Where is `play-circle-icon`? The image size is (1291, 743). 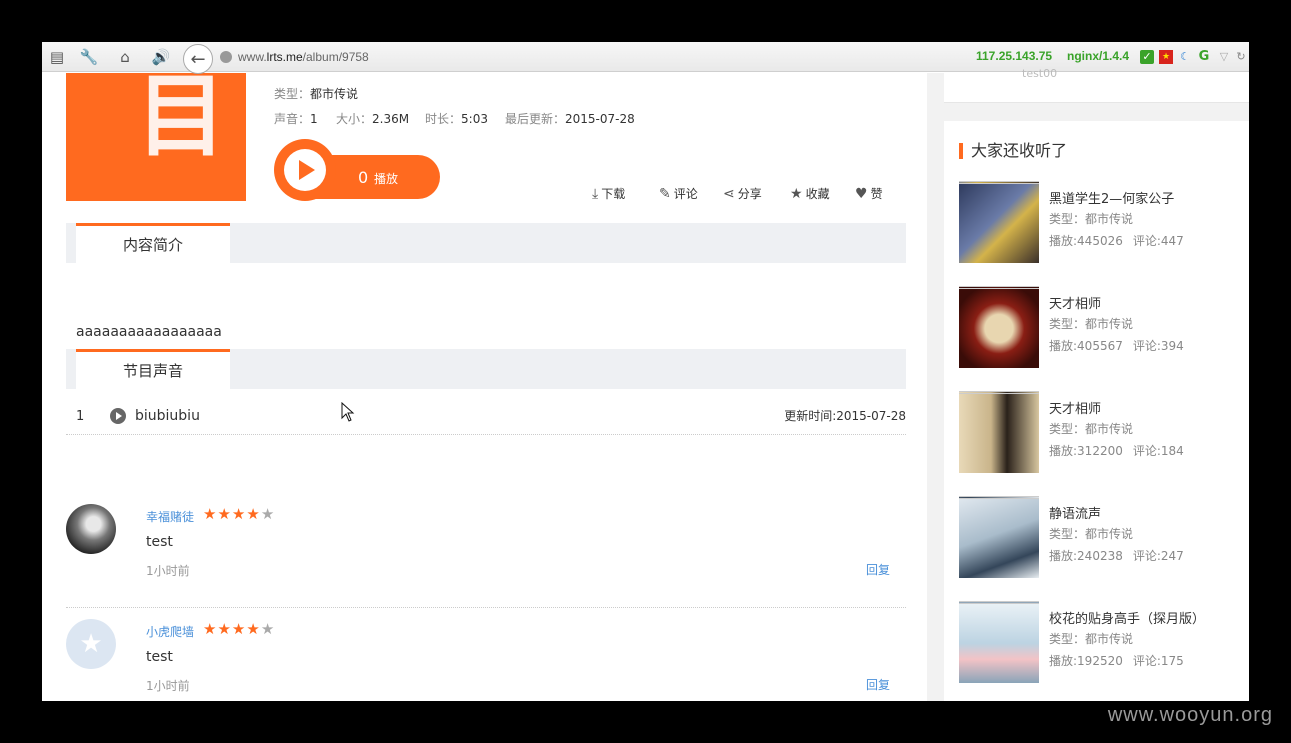 play-circle-icon is located at coordinates (305, 170).